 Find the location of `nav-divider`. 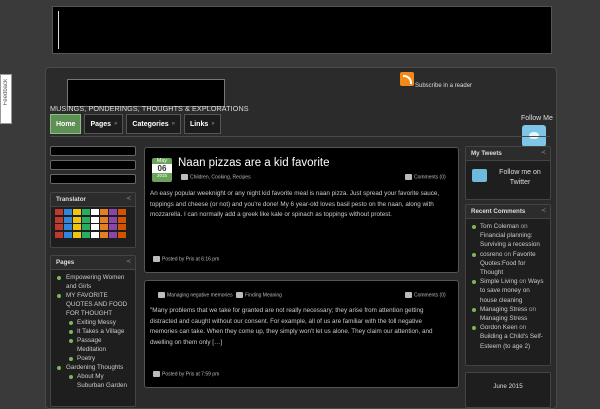

nav-divider is located at coordinates (300, 136).